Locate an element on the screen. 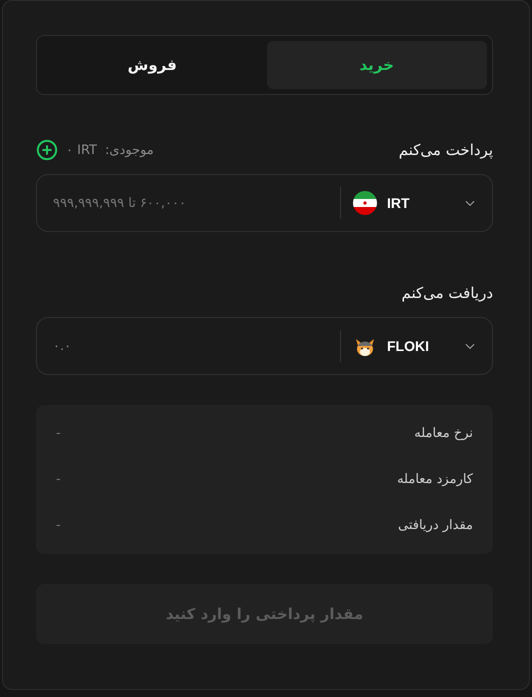 The height and width of the screenshot is (697, 532). currency-selector: FLOKI is located at coordinates (390, 346).